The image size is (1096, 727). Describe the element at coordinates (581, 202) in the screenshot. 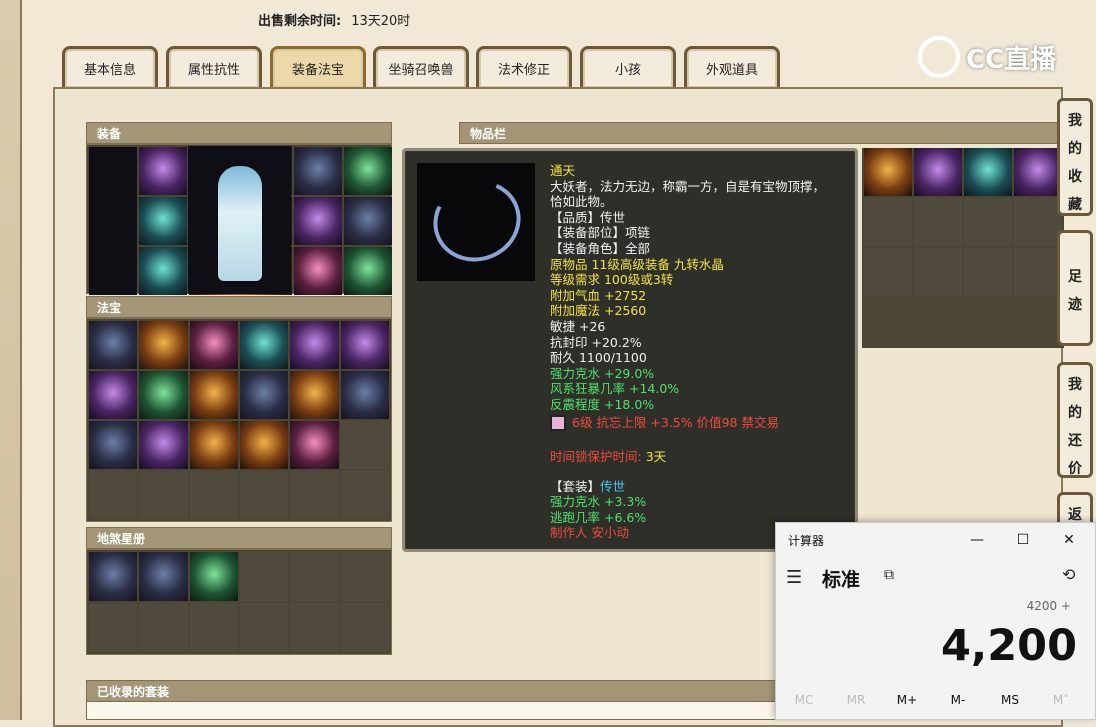

I see `item-desc-2: 恰如此物。` at that location.